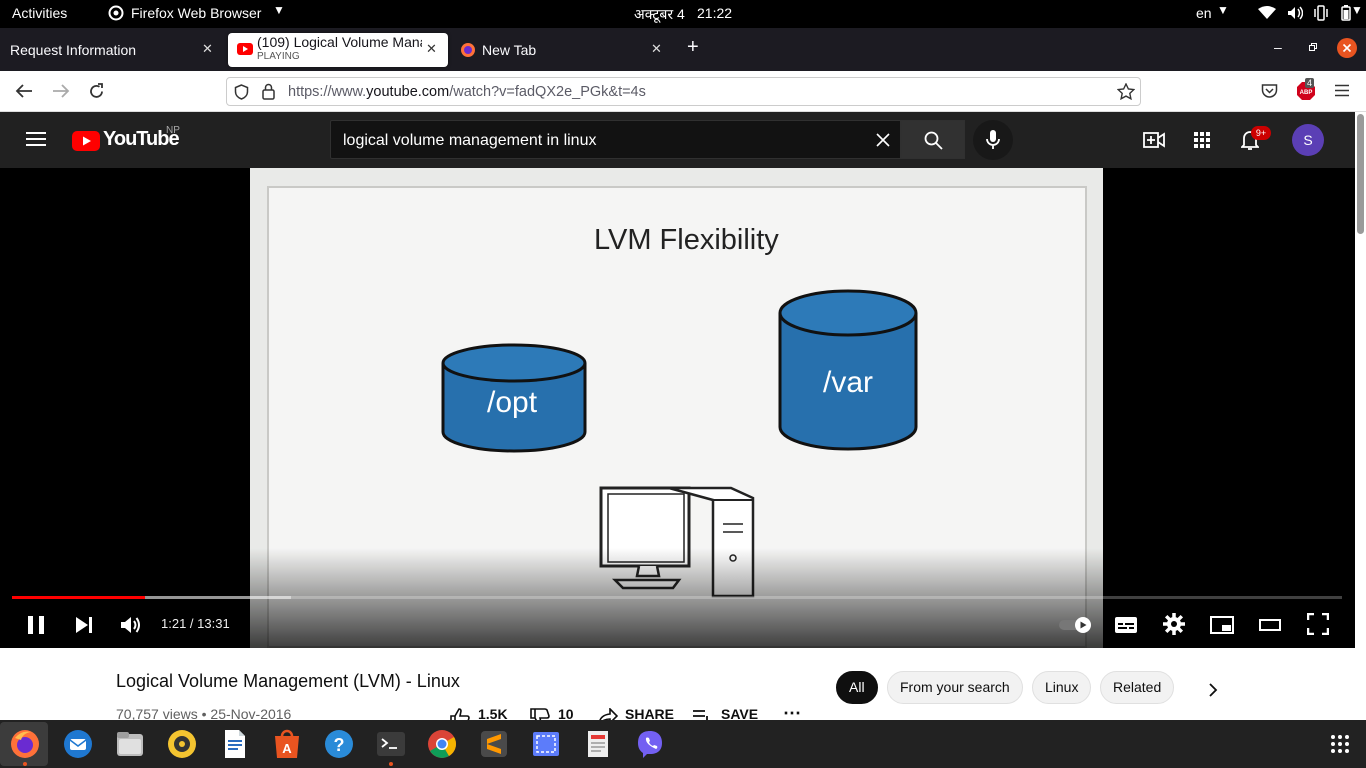 The width and height of the screenshot is (1366, 768). I want to click on chips-next-chevron-icon, so click(1213, 690).